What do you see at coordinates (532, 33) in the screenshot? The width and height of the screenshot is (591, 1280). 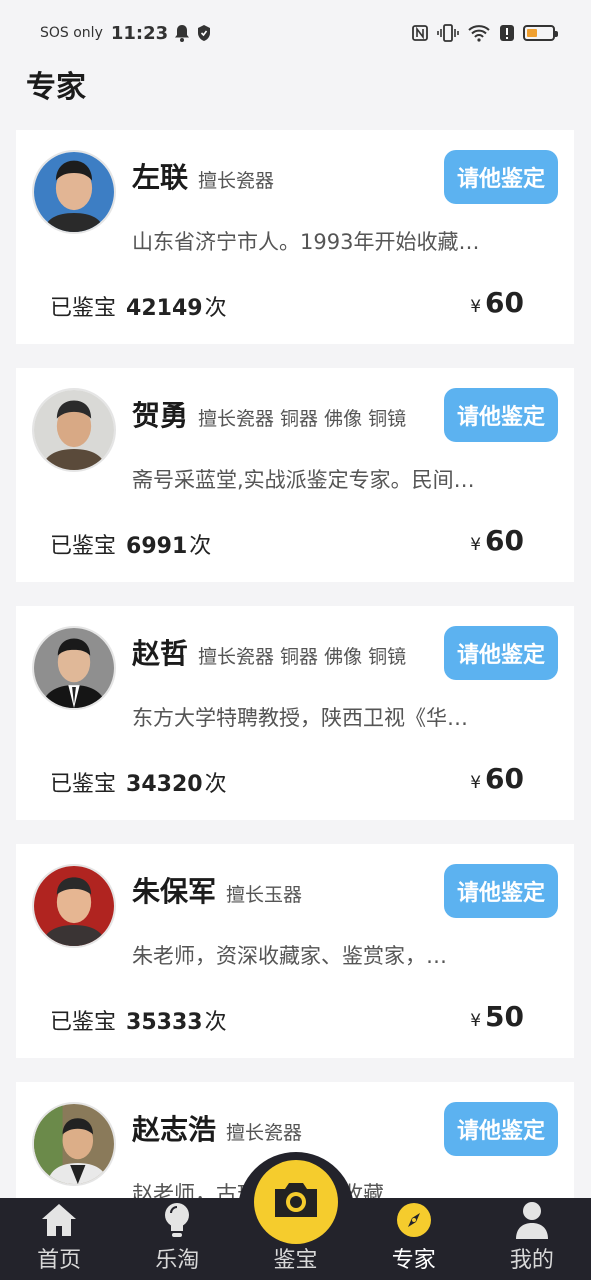 I see `battery-level` at bounding box center [532, 33].